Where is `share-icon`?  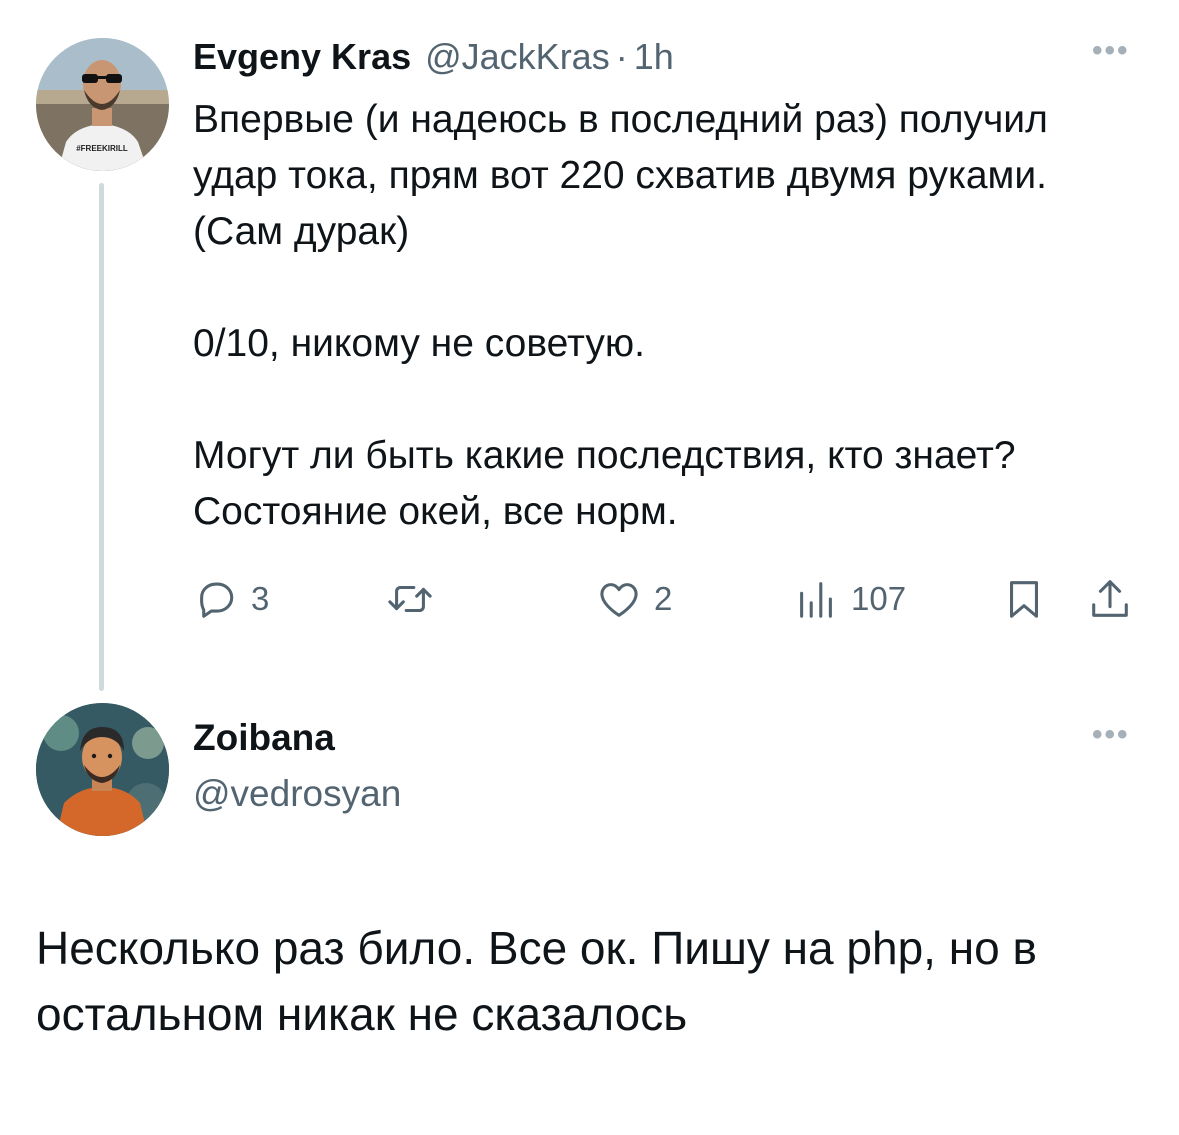 share-icon is located at coordinates (1110, 598).